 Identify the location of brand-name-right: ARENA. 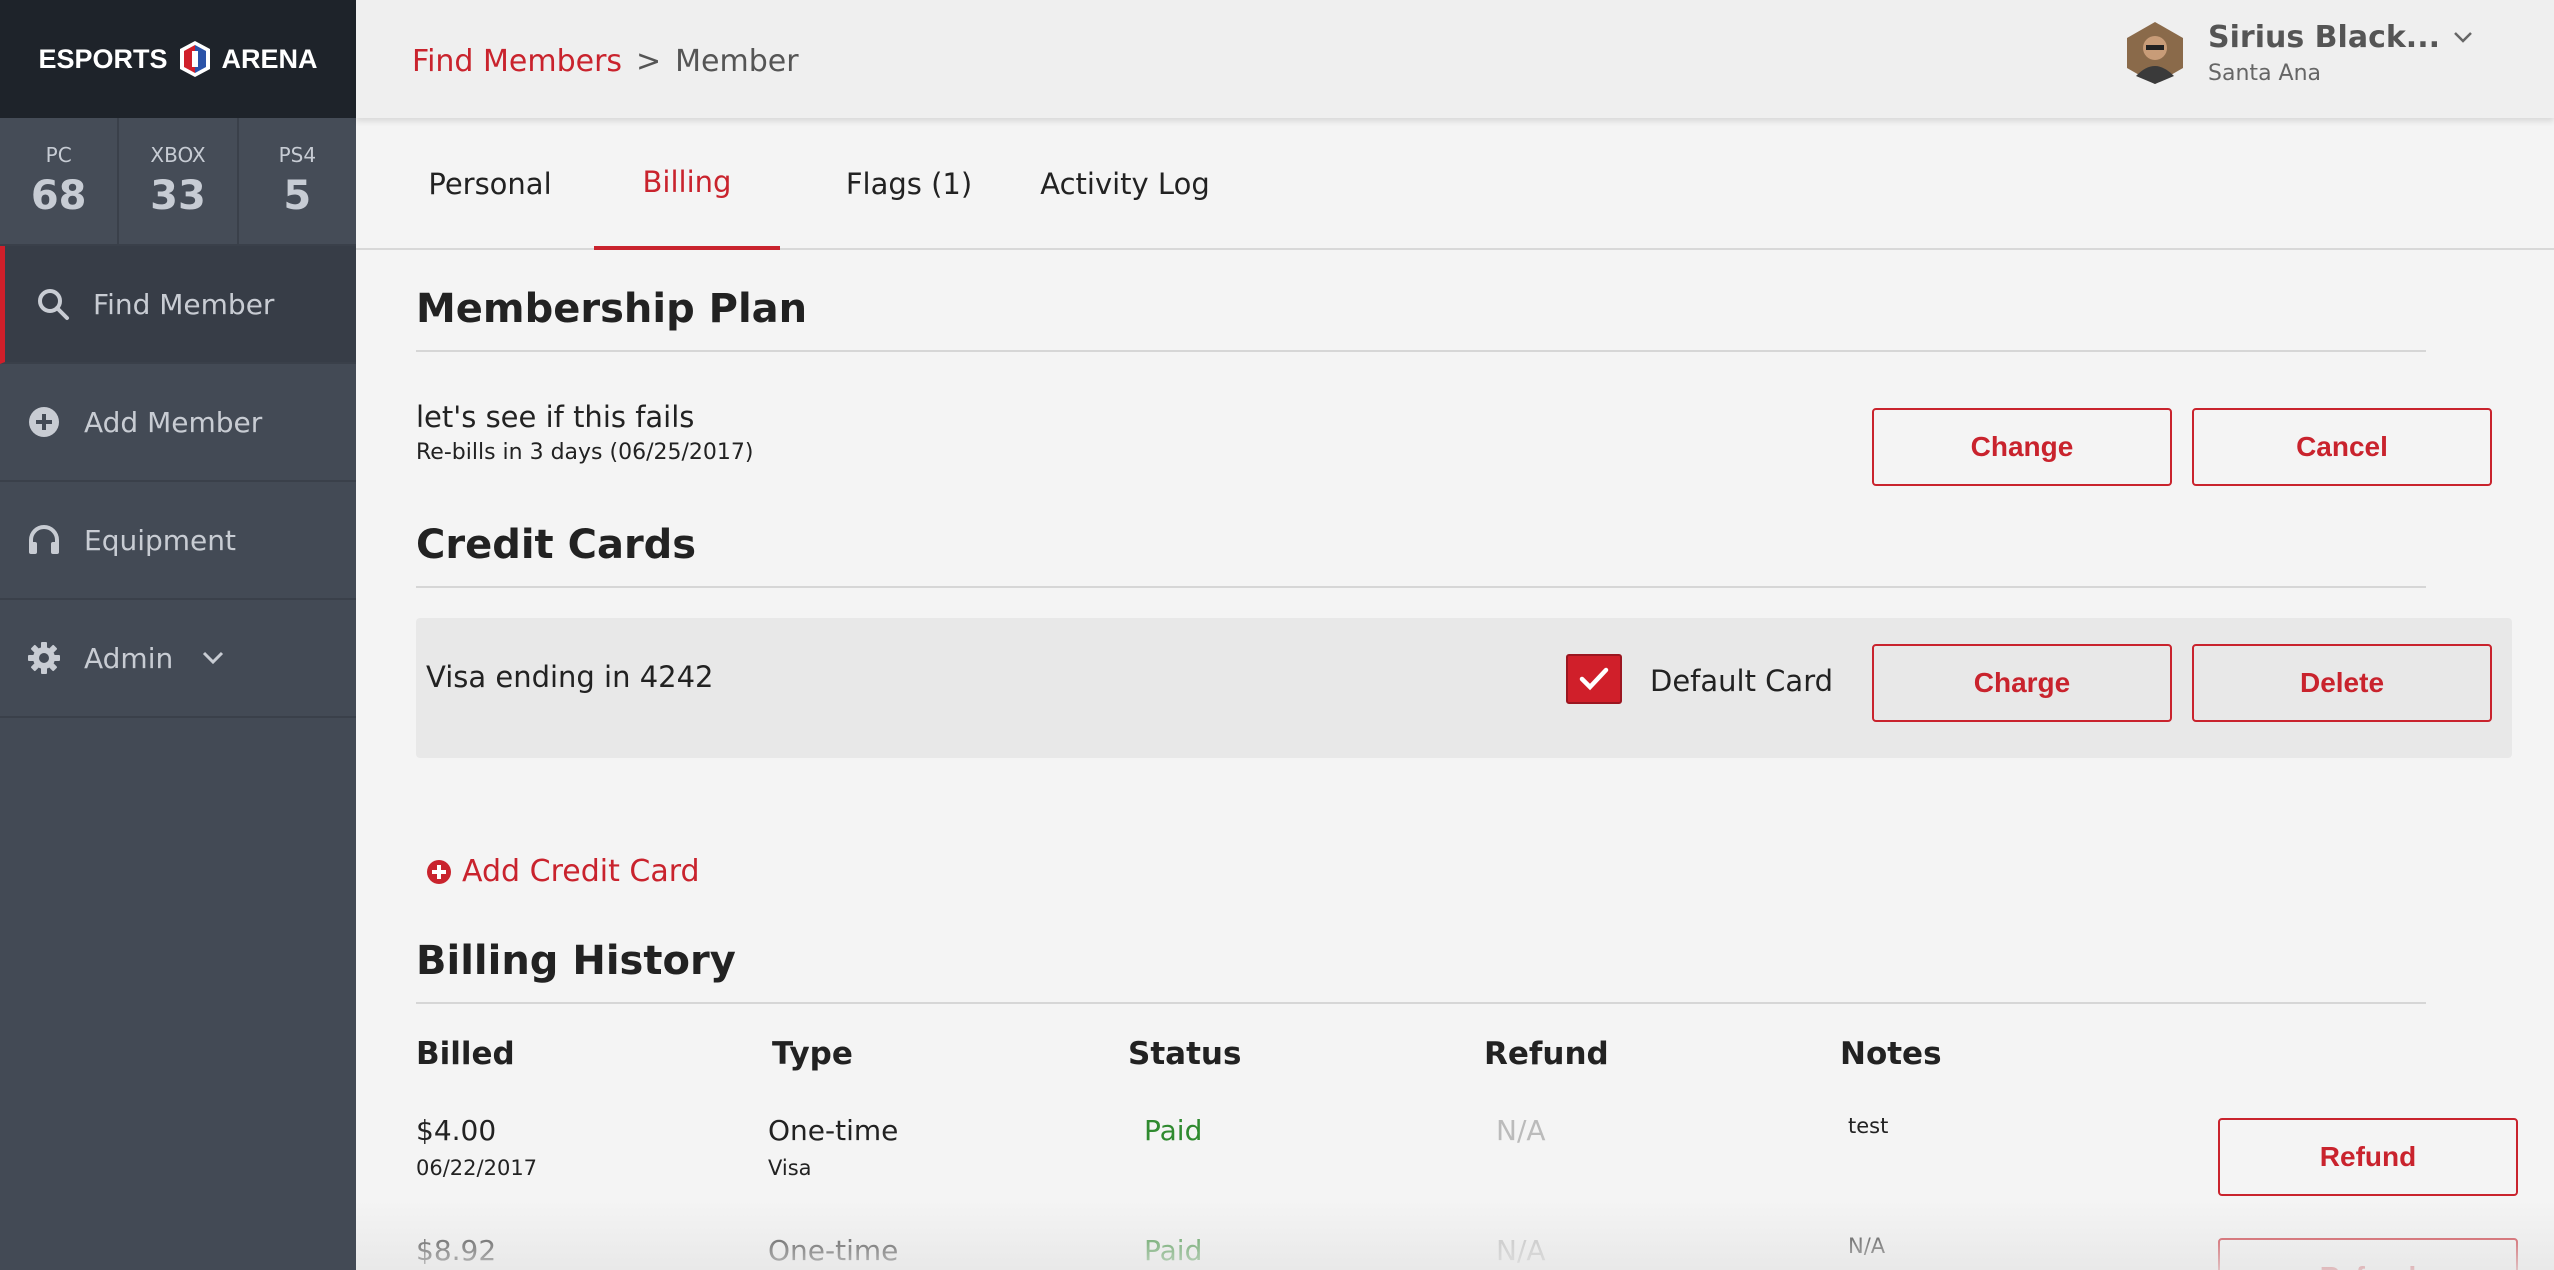
(269, 58).